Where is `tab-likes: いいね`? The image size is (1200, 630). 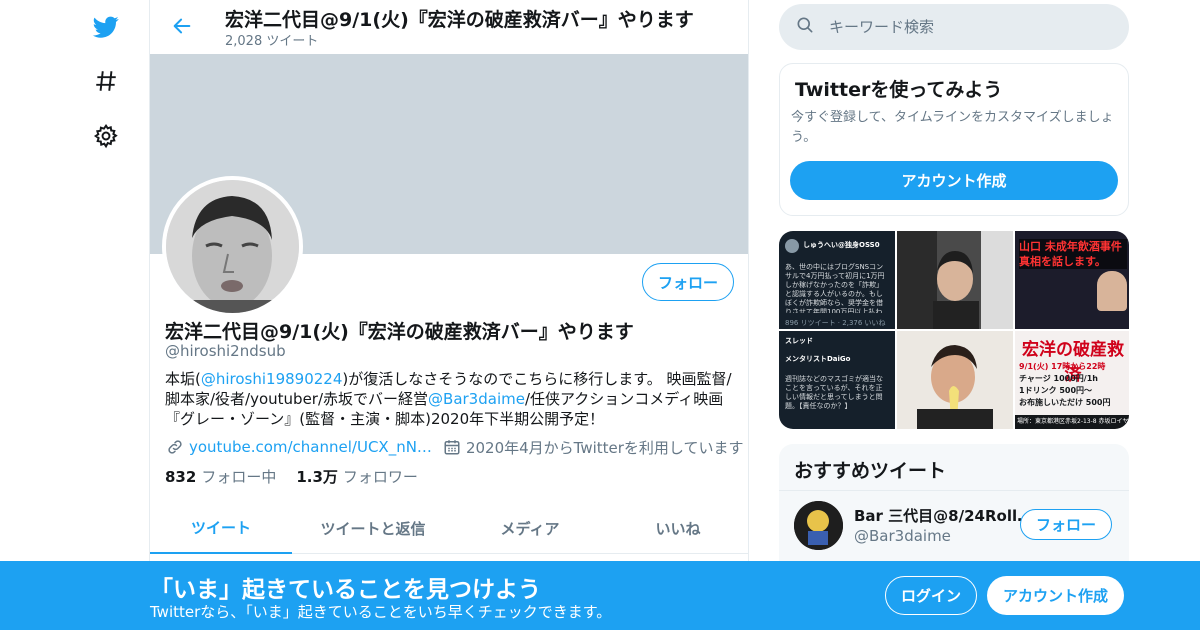 tab-likes: いいね is located at coordinates (677, 528).